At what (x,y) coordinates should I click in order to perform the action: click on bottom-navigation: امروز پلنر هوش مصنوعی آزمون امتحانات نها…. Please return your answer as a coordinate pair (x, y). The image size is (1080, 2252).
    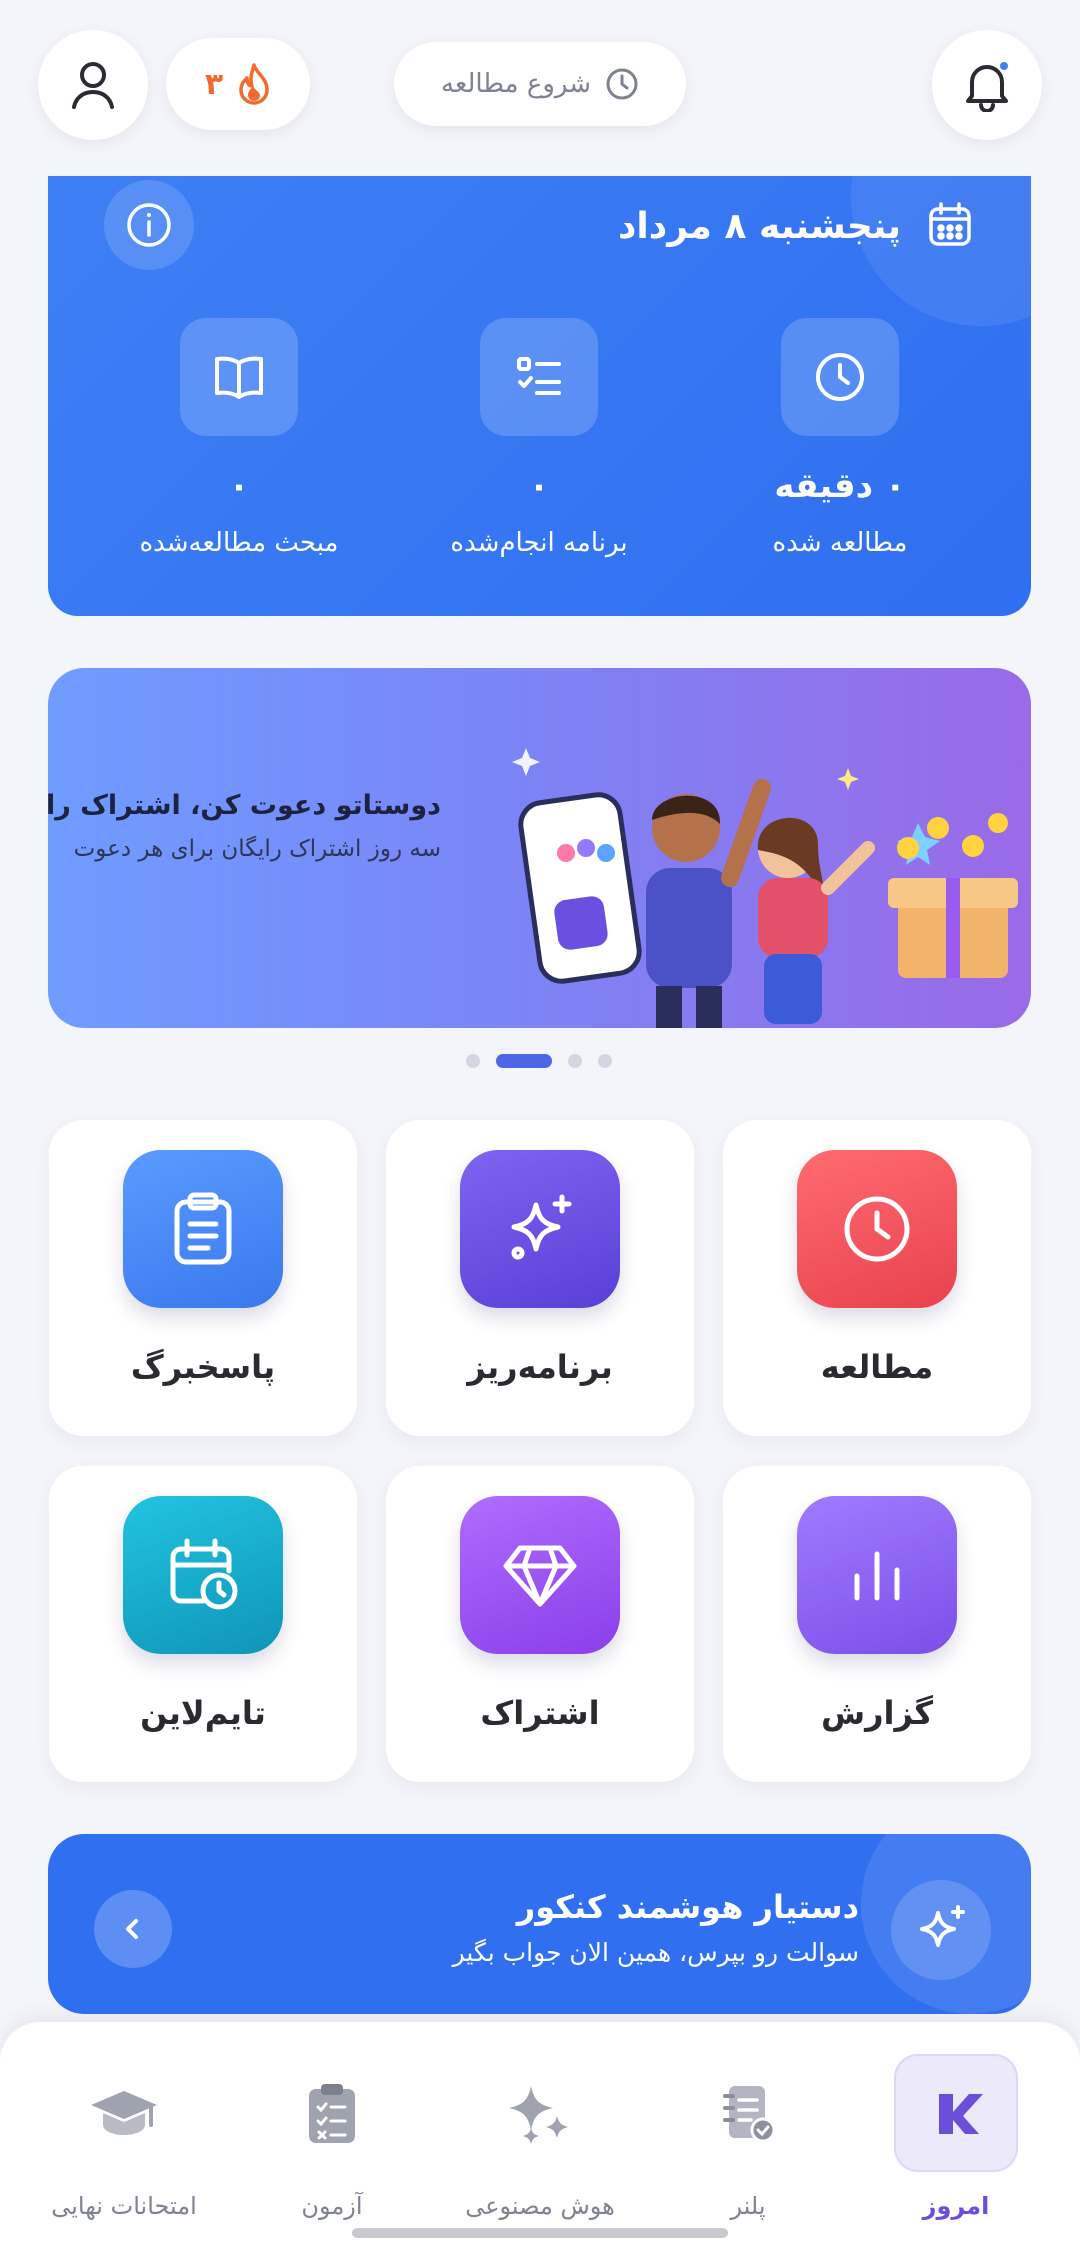
    Looking at the image, I should click on (540, 2137).